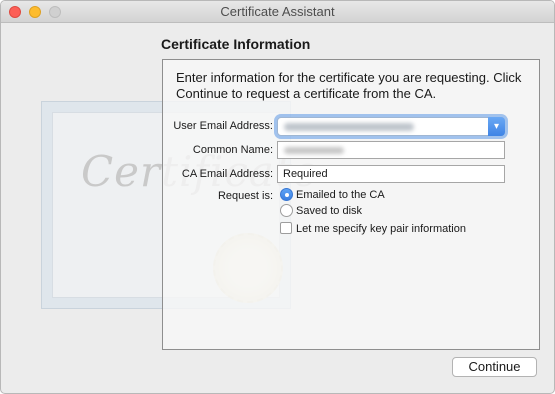  What do you see at coordinates (286, 194) in the screenshot?
I see `radio-selected-icon` at bounding box center [286, 194].